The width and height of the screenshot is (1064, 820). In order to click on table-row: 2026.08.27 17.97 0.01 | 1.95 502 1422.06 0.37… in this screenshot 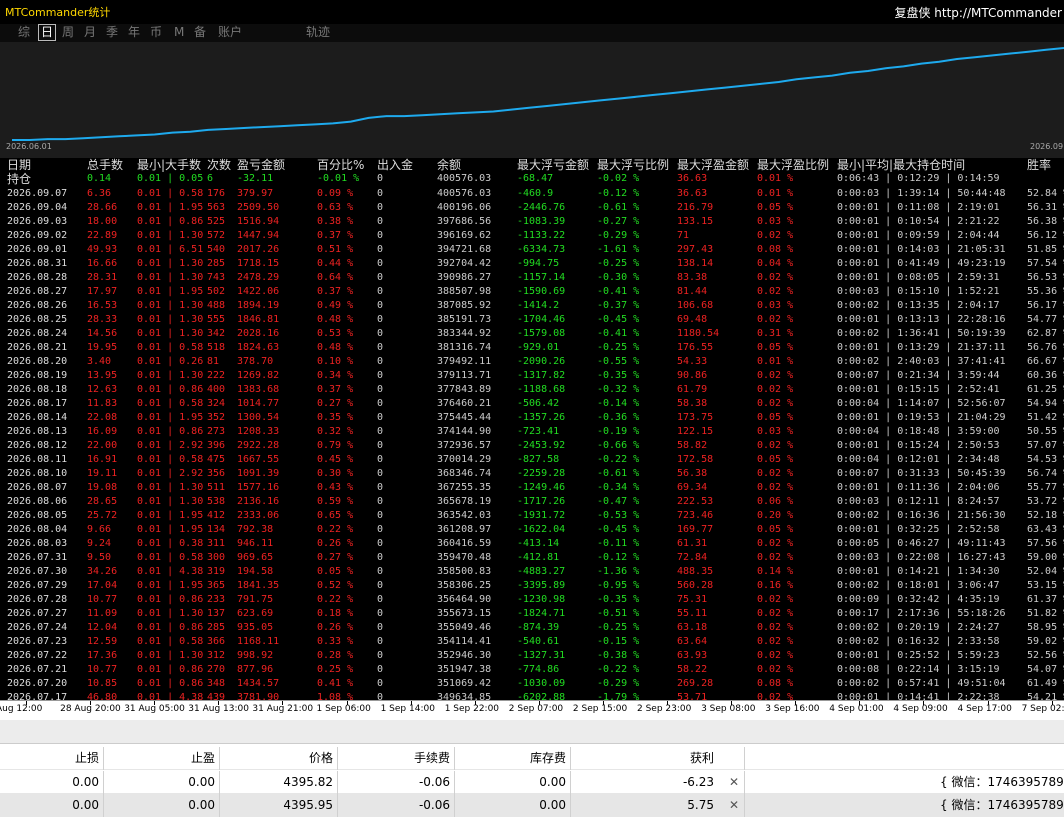, I will do `click(532, 292)`.